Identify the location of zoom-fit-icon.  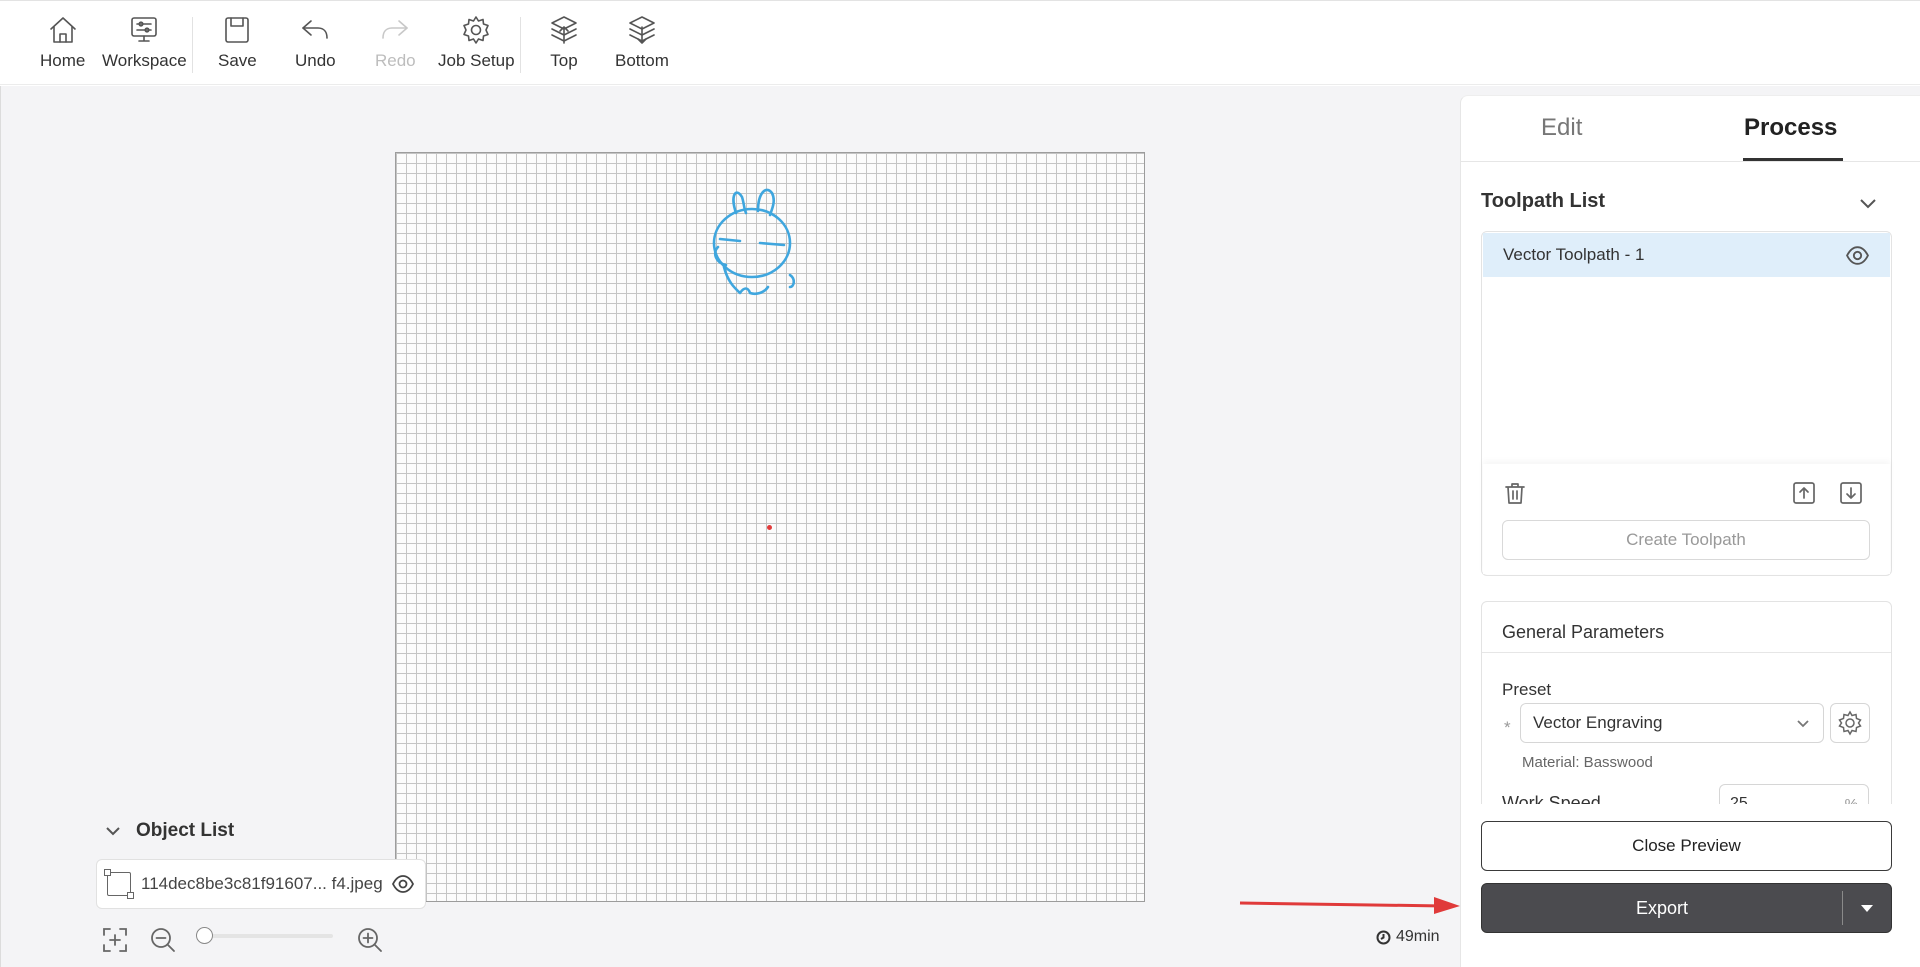
(115, 940).